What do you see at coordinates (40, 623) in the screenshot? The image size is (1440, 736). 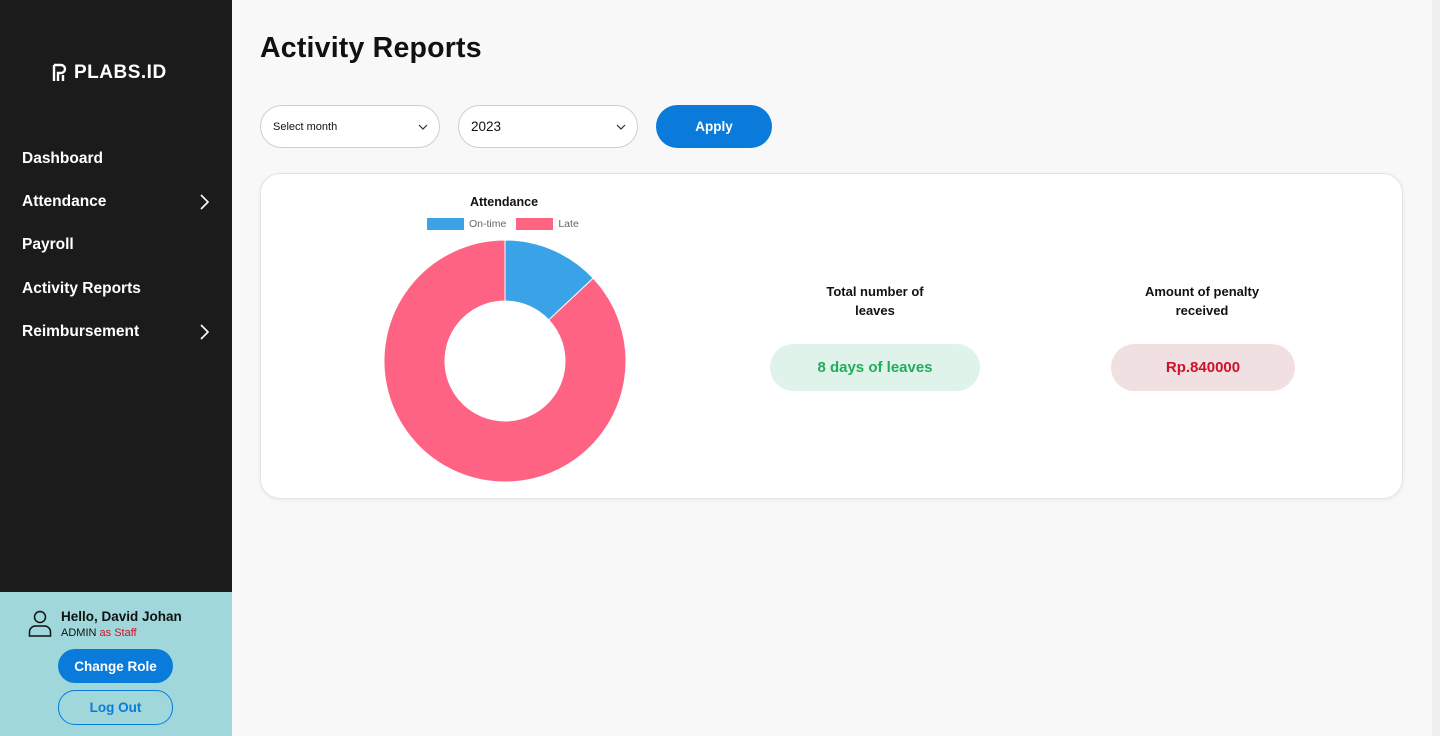 I see `user-icon` at bounding box center [40, 623].